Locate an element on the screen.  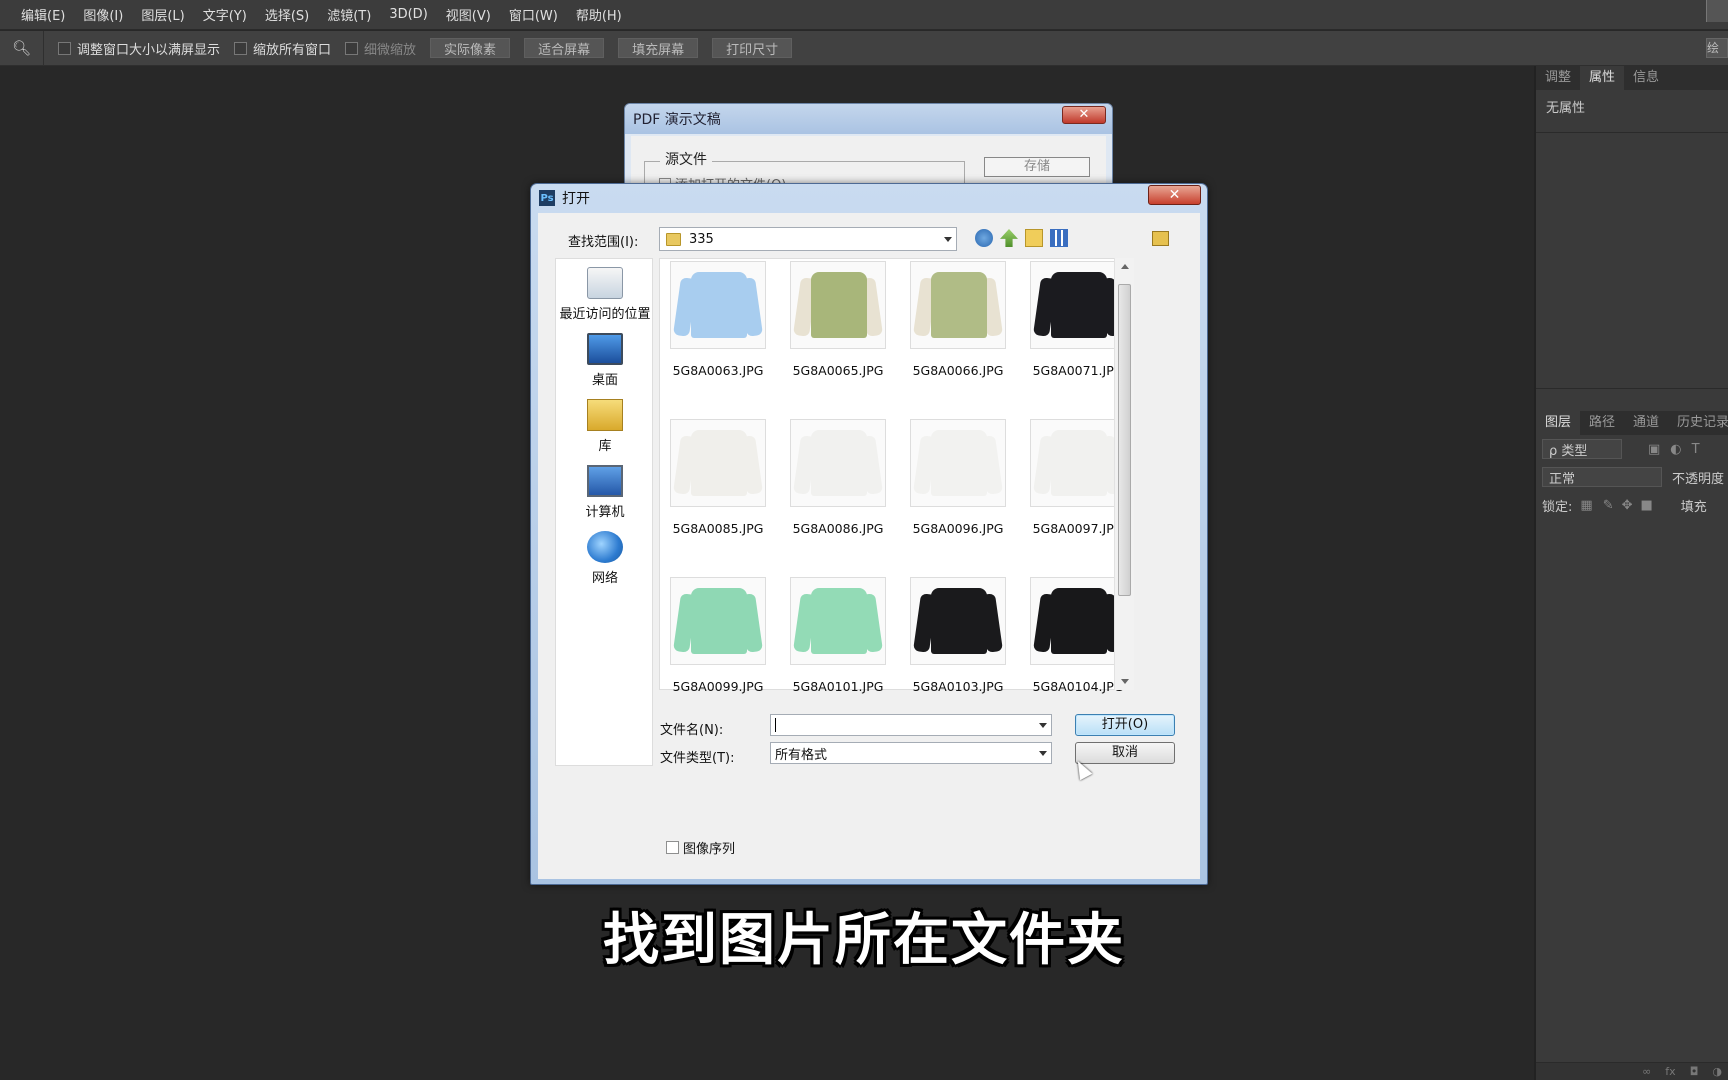
menu-edit: 编辑(E) is located at coordinates (37, 14).